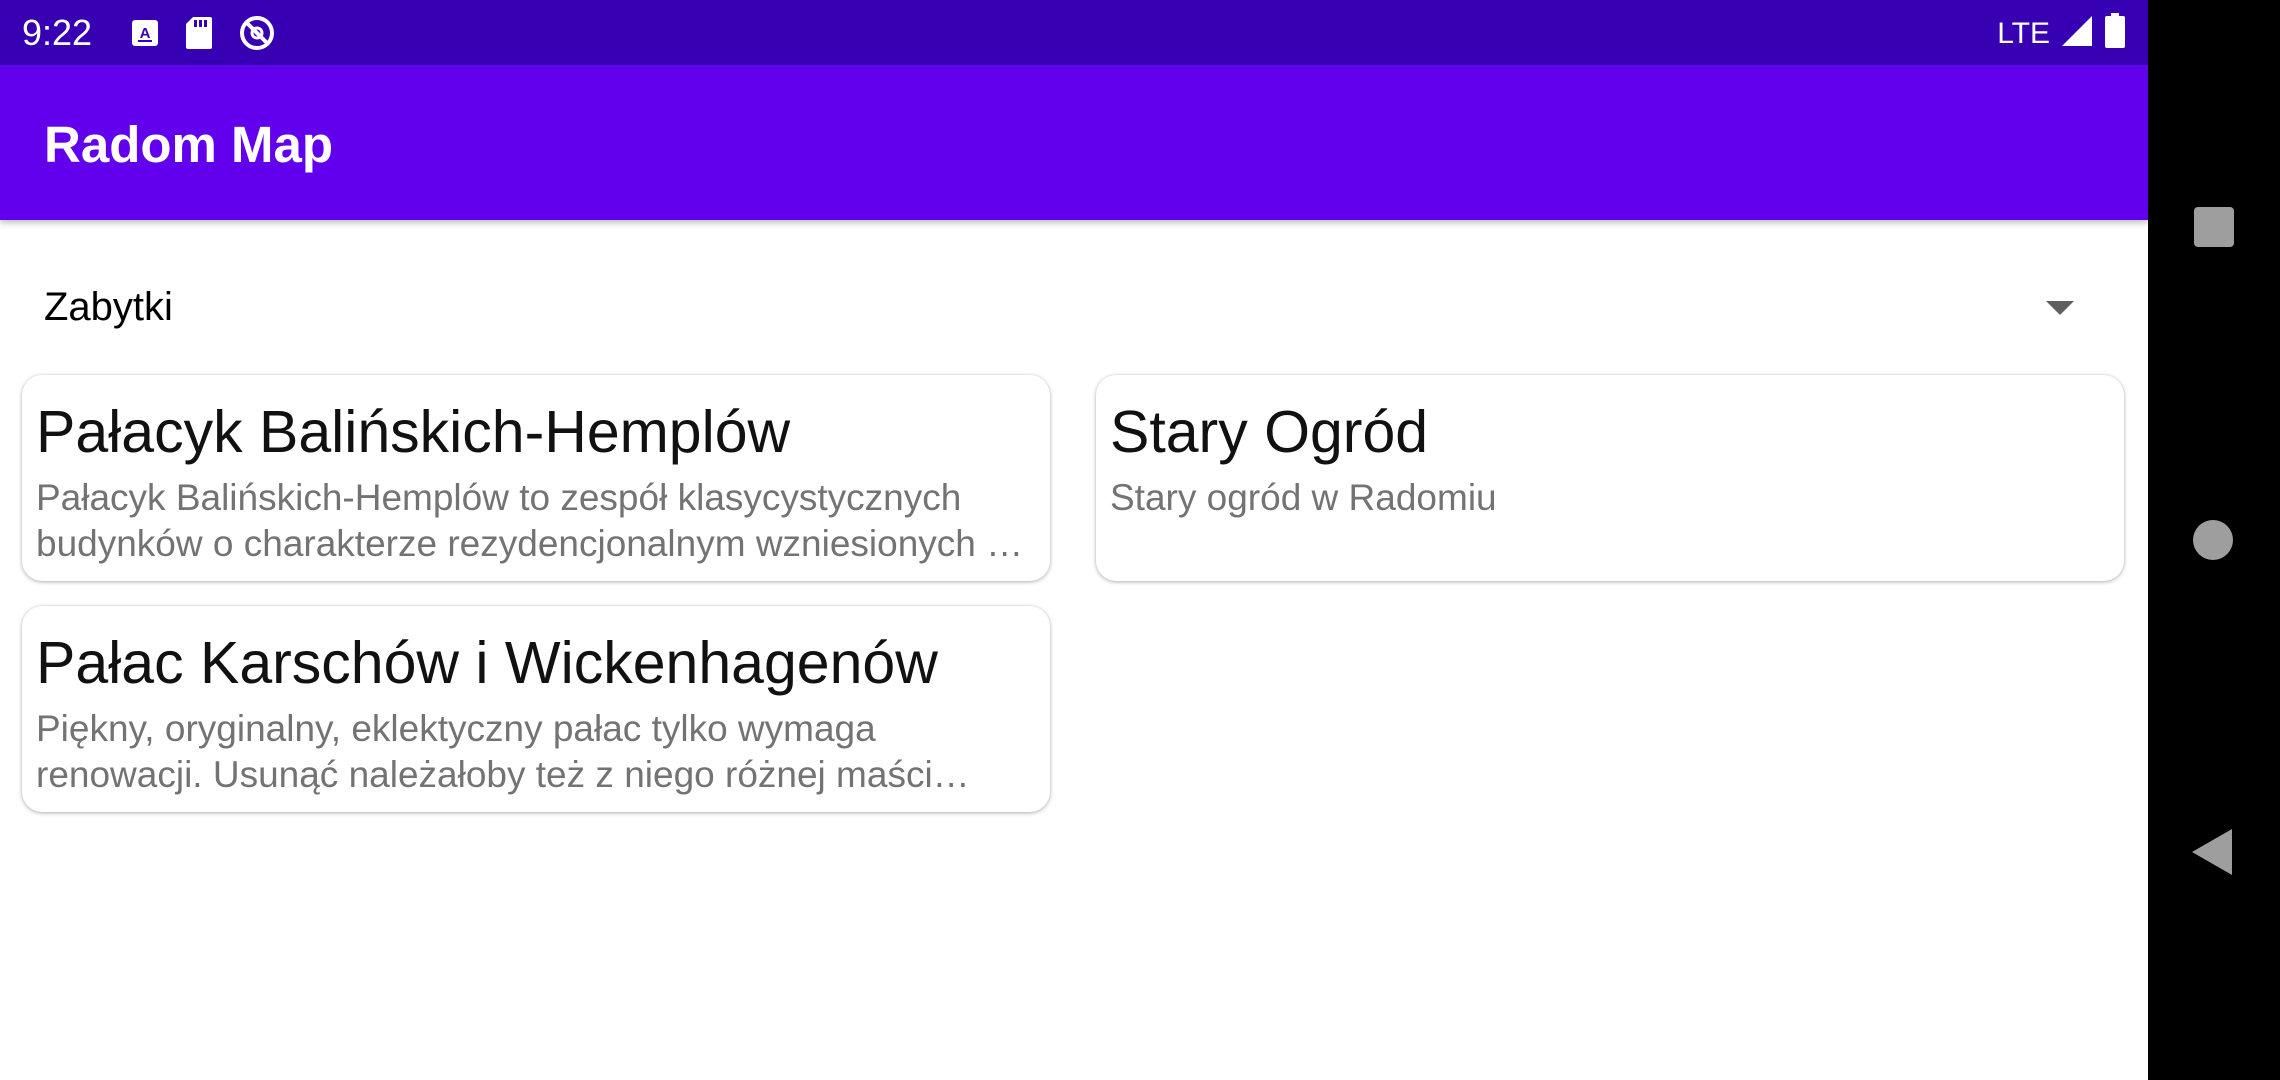  I want to click on network-type-label: LTE, so click(2023, 33).